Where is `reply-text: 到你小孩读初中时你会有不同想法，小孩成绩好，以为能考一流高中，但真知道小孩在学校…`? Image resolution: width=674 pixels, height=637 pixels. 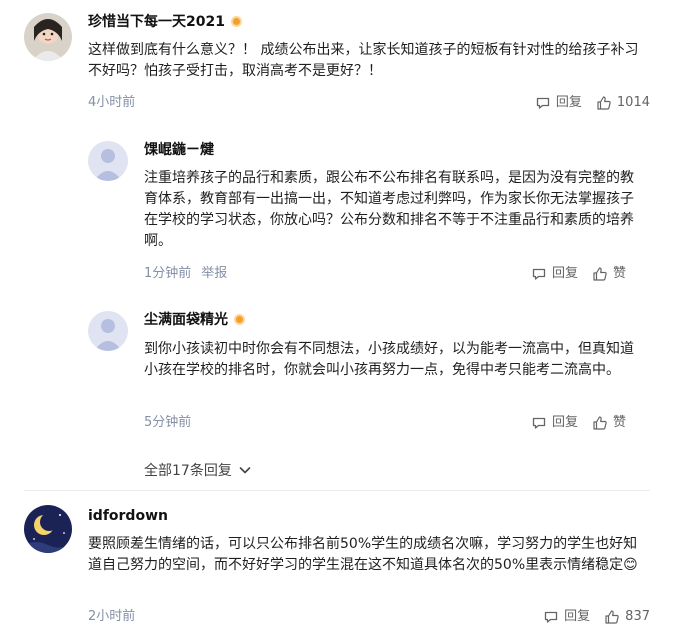 reply-text: 到你小孩读初中时你会有不同想法，小孩成绩好，以为能考一流高中，但真知道小孩在学校… is located at coordinates (389, 359).